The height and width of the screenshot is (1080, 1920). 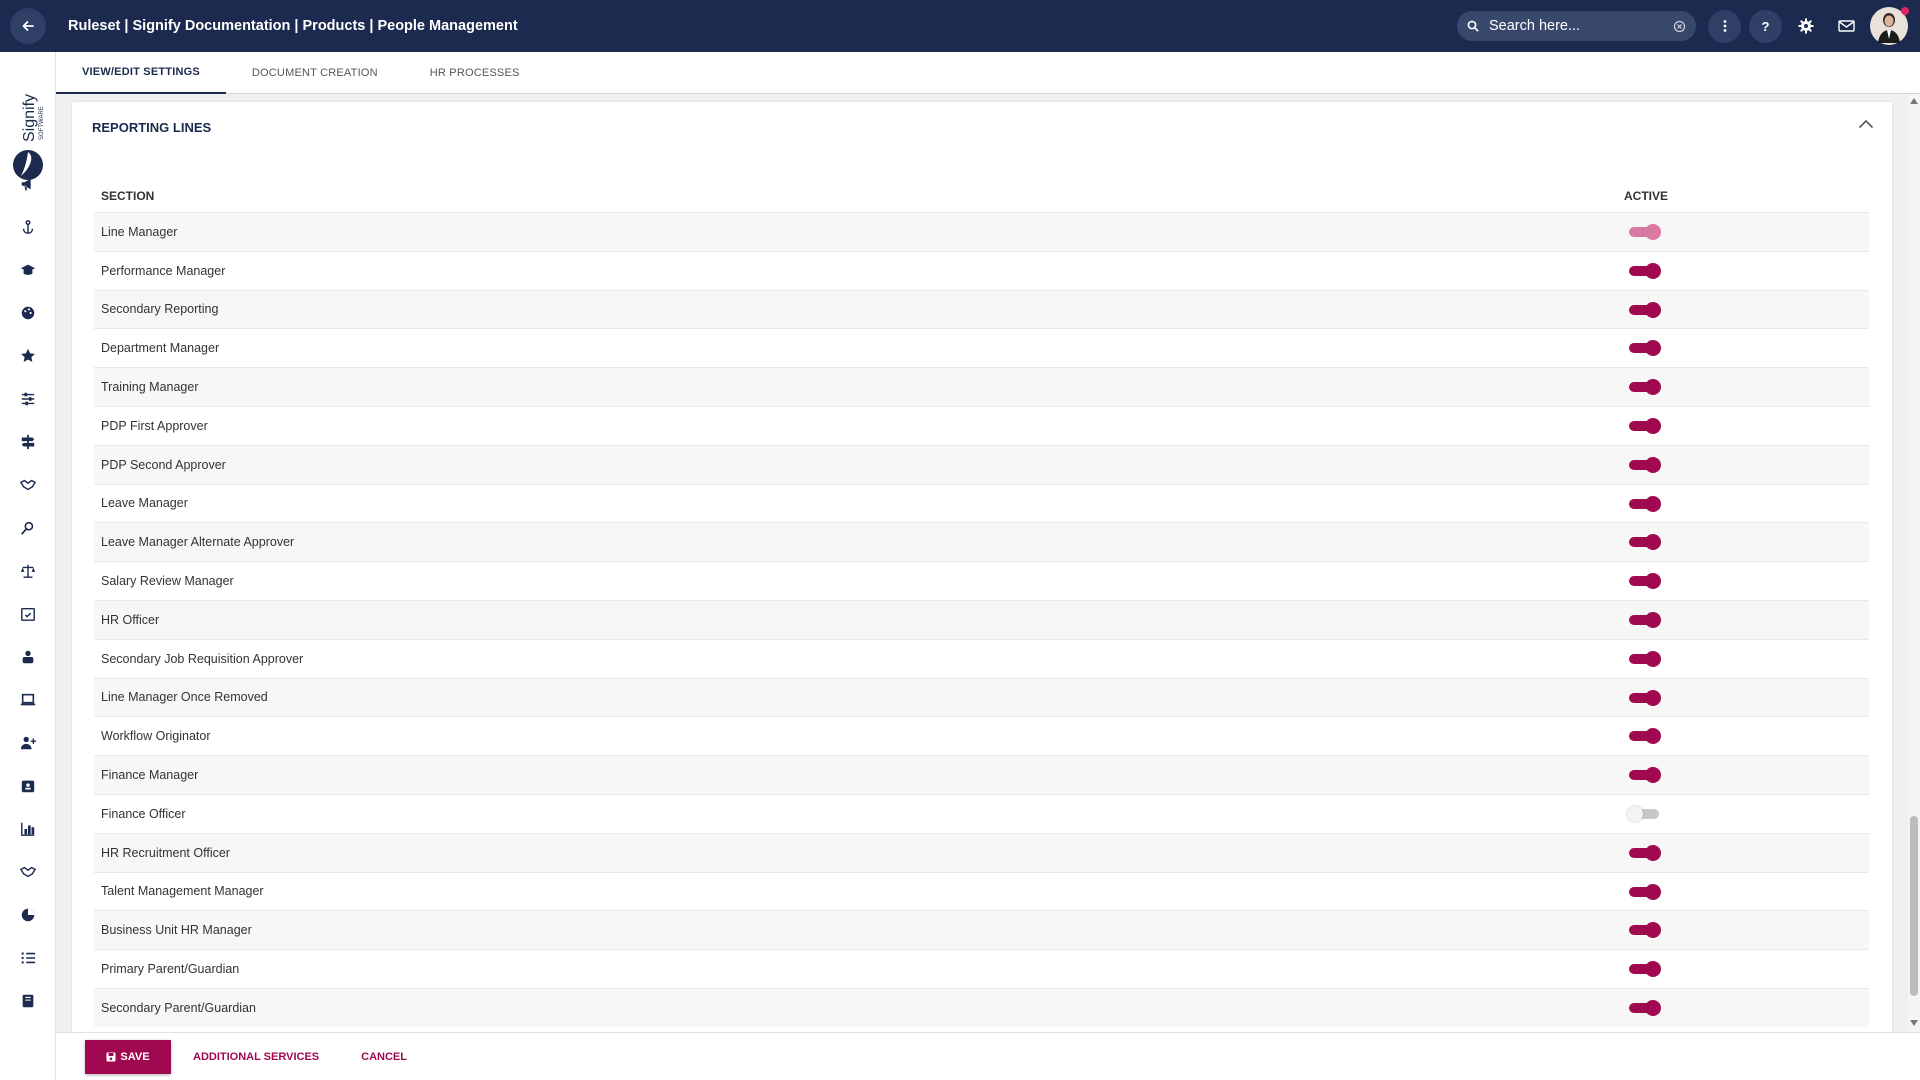 I want to click on row-label: Department Manager, so click(x=160, y=348).